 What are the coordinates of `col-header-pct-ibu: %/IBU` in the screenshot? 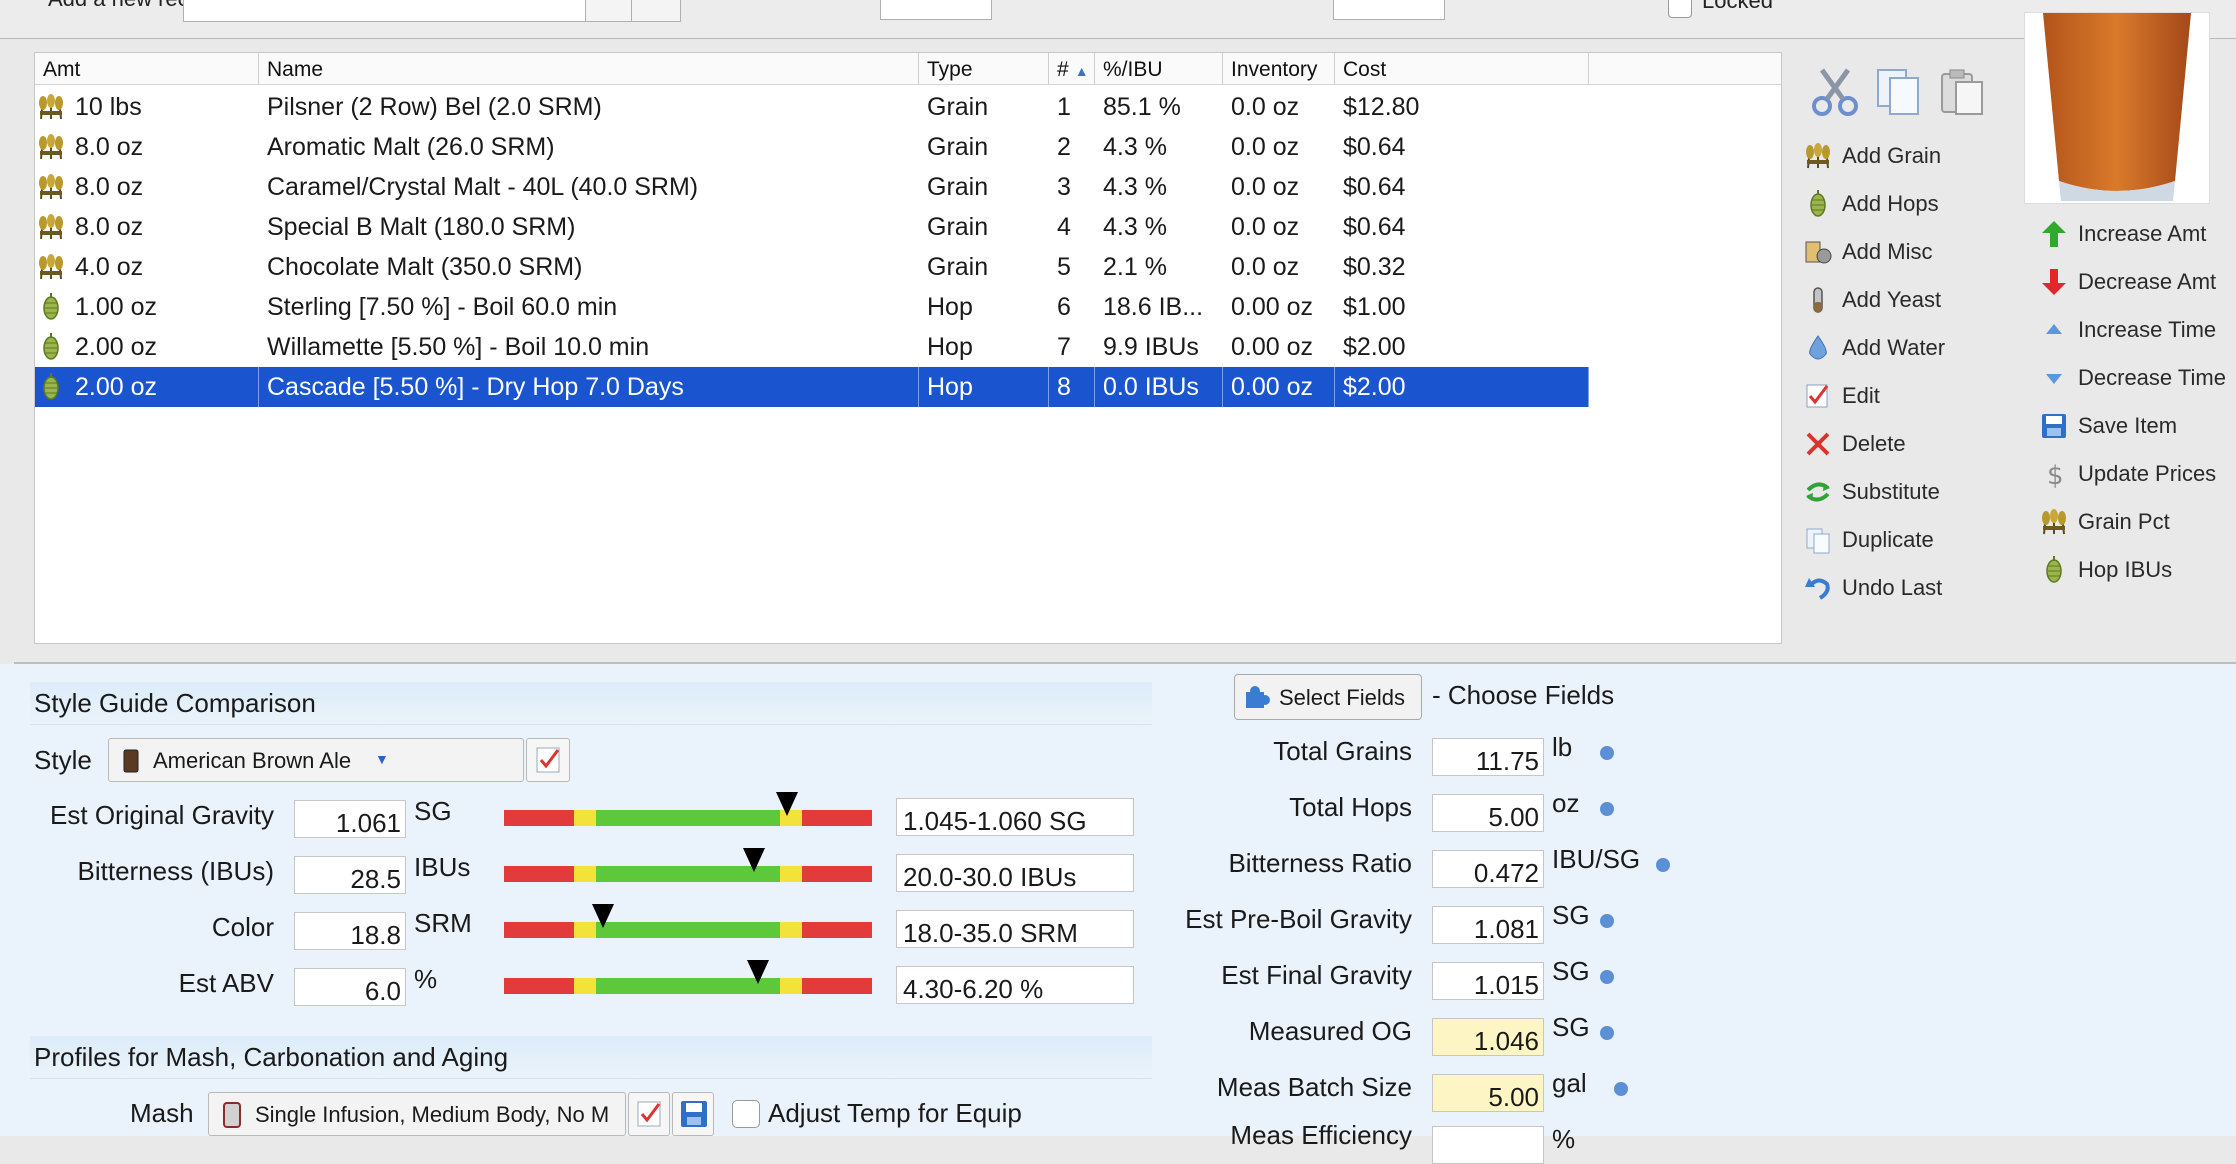 It's located at (1159, 69).